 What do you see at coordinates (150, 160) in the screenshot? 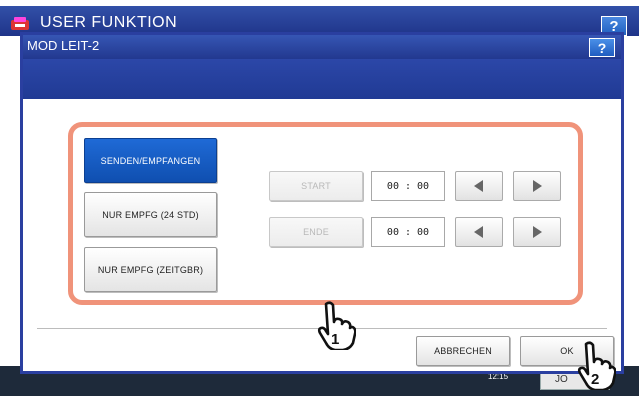
I see `mode-send-receive-button: SENDEN/EMPFANGEN` at bounding box center [150, 160].